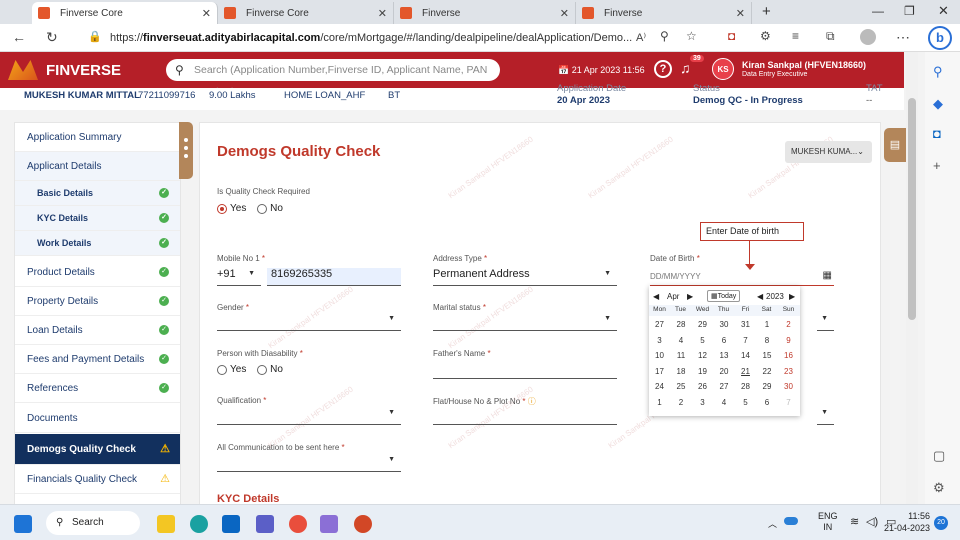 The height and width of the screenshot is (540, 960). Describe the element at coordinates (97, 218) in the screenshot. I see `sidebar-item-kyc-details: KYC Details ✓` at that location.